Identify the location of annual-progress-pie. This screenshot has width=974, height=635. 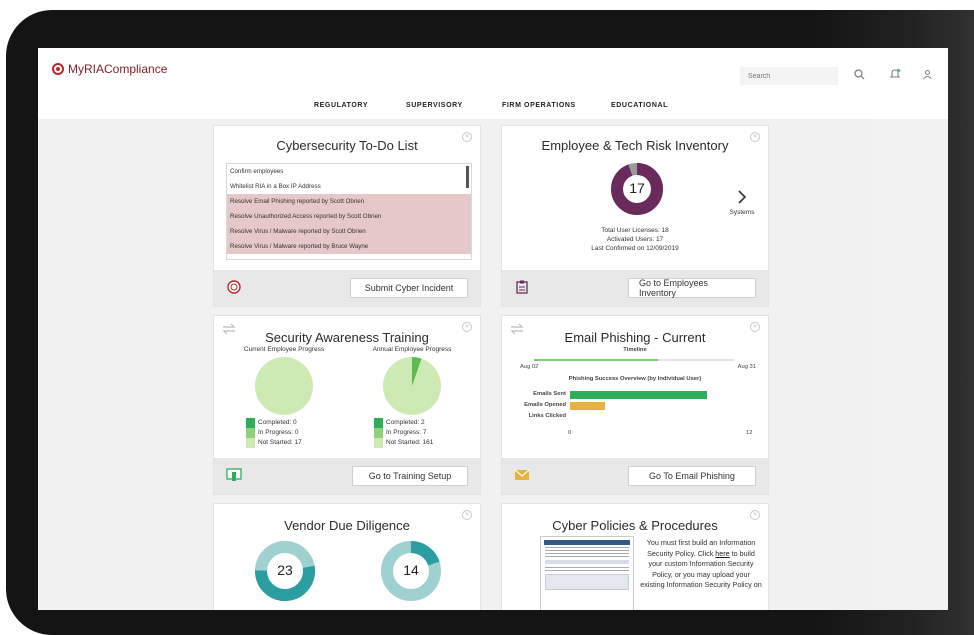
(412, 386).